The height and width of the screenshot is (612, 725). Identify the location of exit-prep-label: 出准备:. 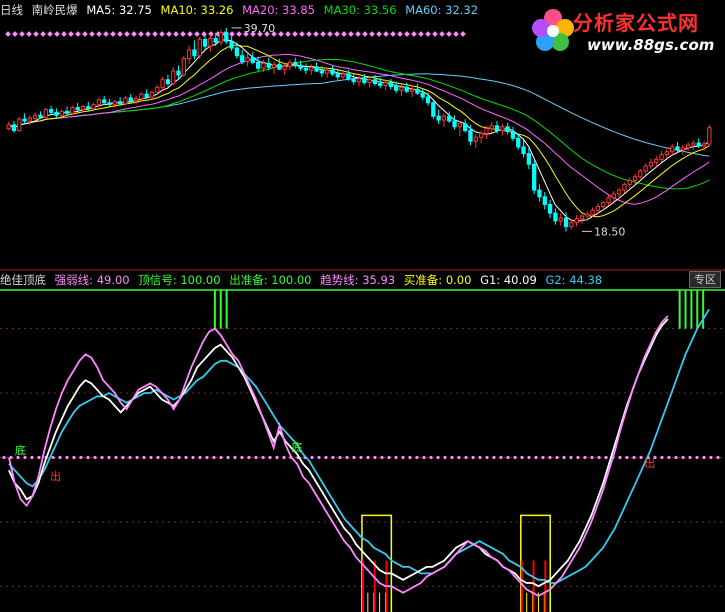
(248, 280).